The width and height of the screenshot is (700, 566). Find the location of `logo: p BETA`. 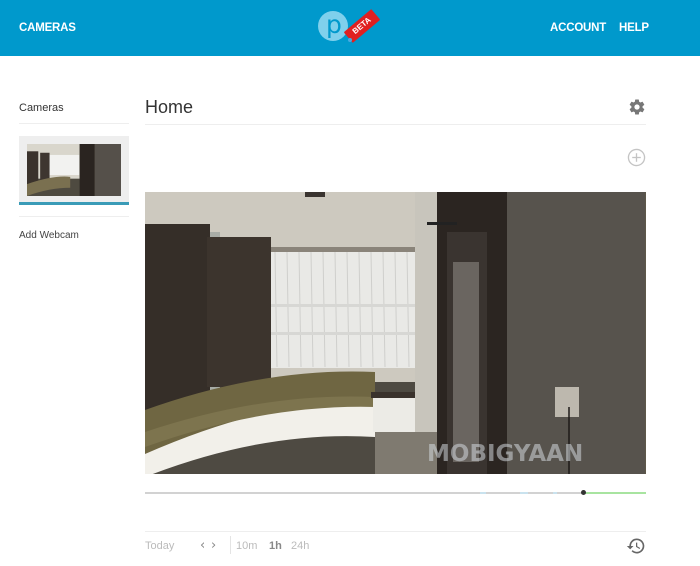

logo: p BETA is located at coordinates (349, 27).